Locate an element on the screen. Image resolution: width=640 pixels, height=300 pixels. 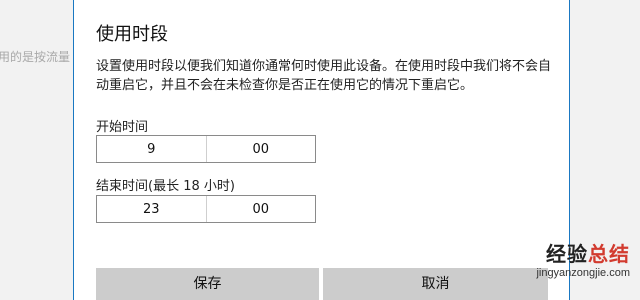
end-time-picker: 23 00 is located at coordinates (206, 209).